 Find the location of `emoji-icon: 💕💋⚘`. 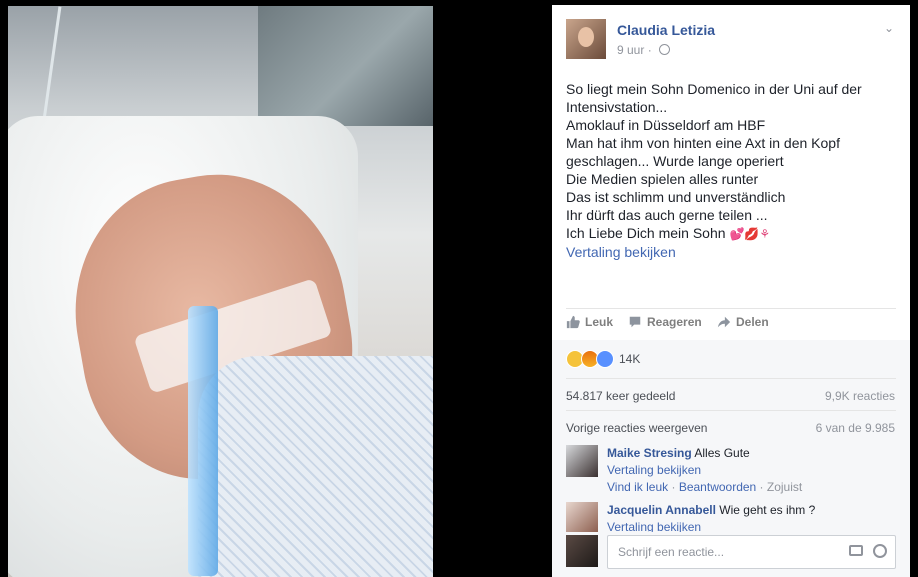

emoji-icon: 💕💋⚘ is located at coordinates (750, 234).